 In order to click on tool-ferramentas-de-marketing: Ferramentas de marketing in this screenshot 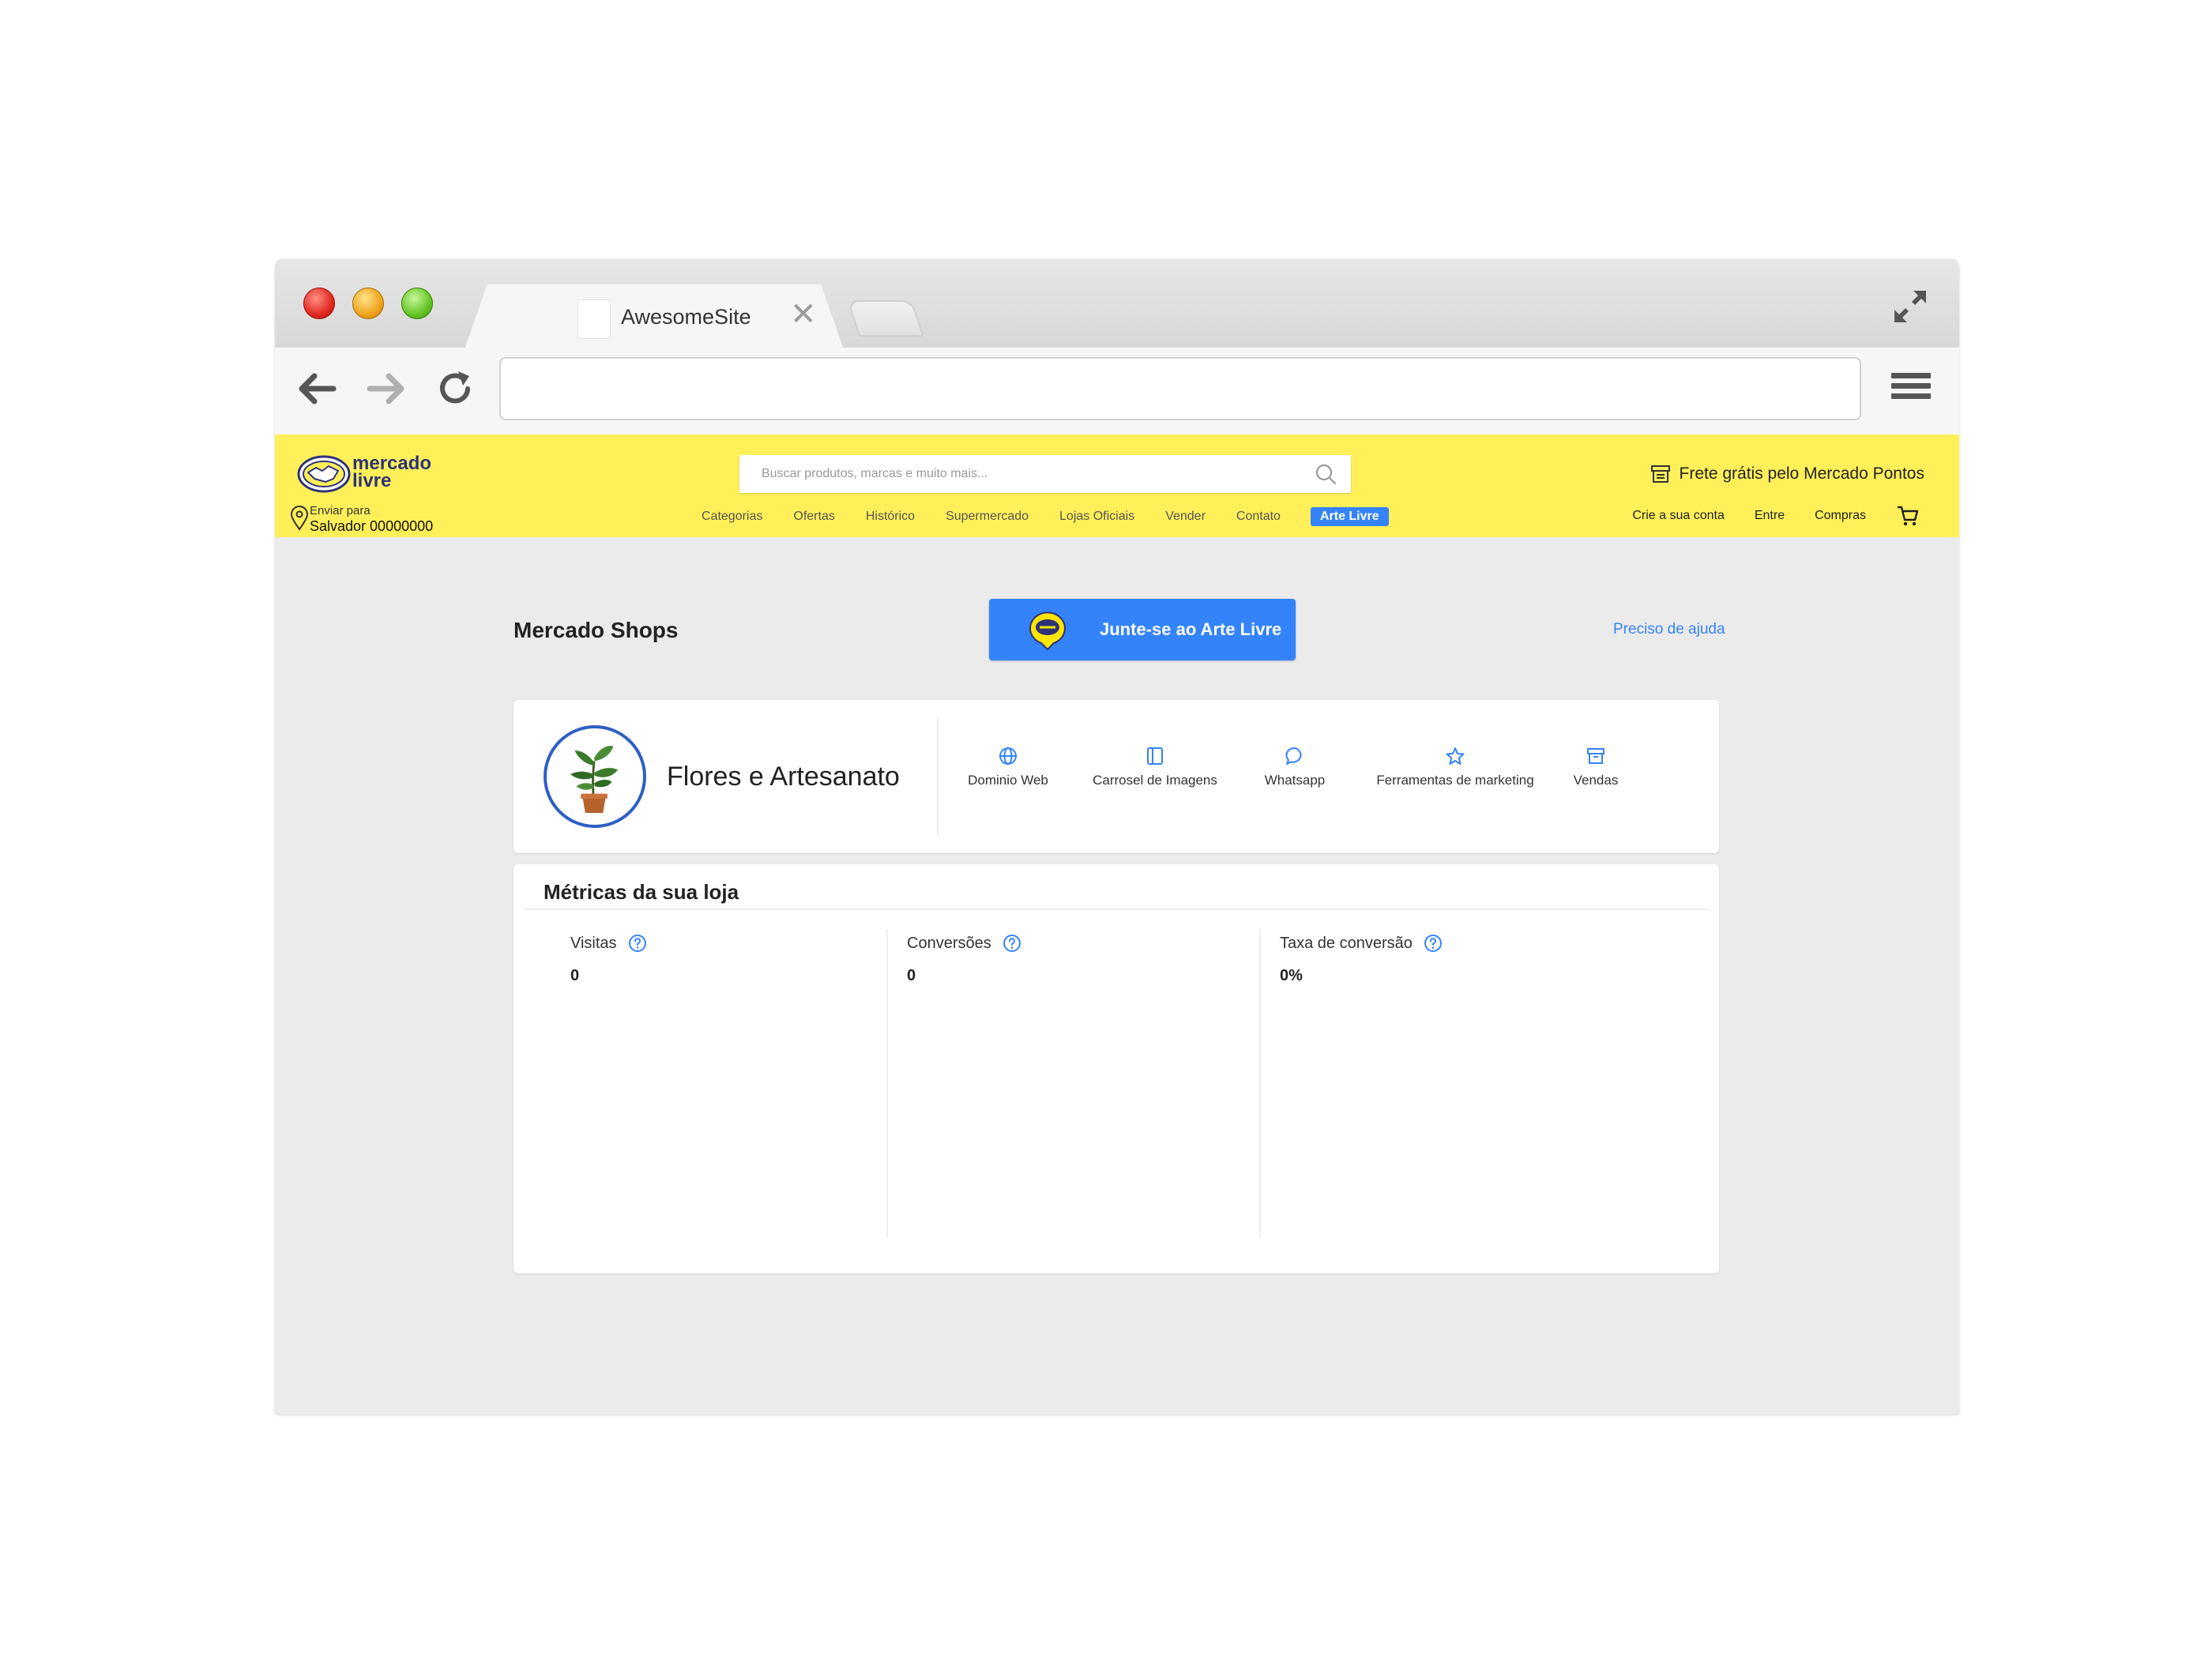, I will do `click(1455, 767)`.